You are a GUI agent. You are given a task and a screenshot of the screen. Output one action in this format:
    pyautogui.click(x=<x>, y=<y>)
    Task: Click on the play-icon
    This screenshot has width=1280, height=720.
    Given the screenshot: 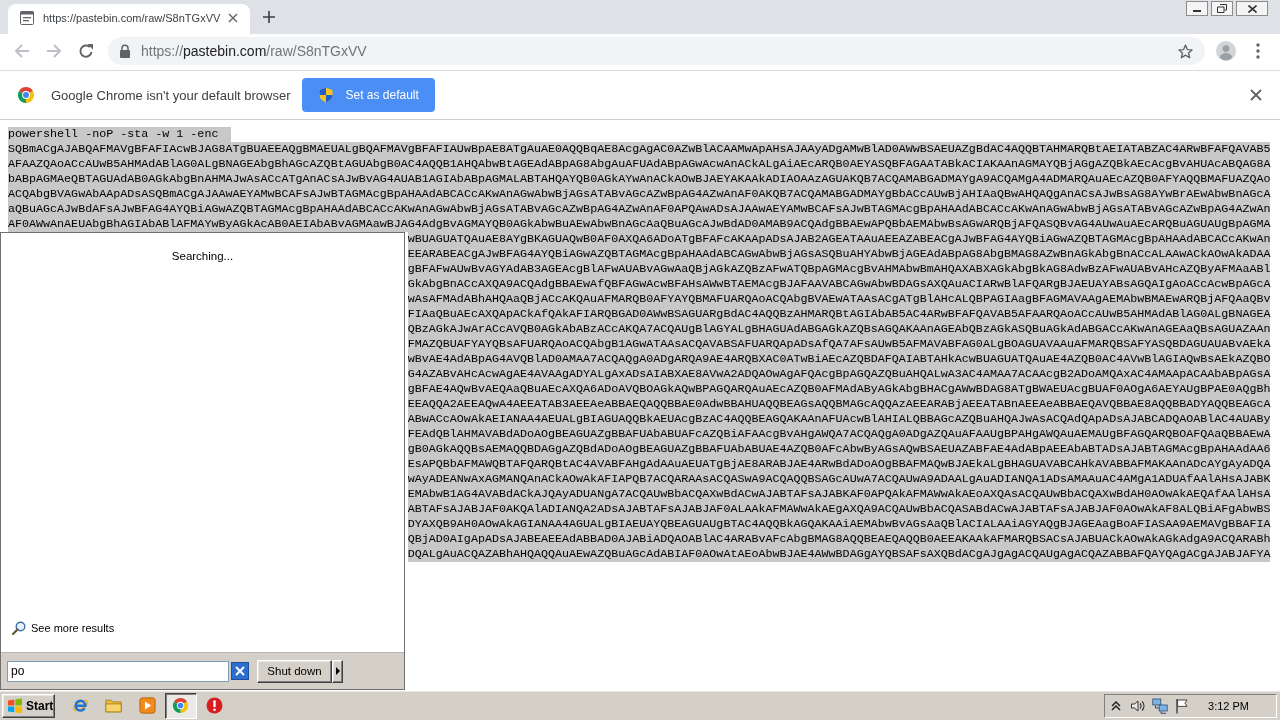 What is the action you would take?
    pyautogui.click(x=147, y=705)
    